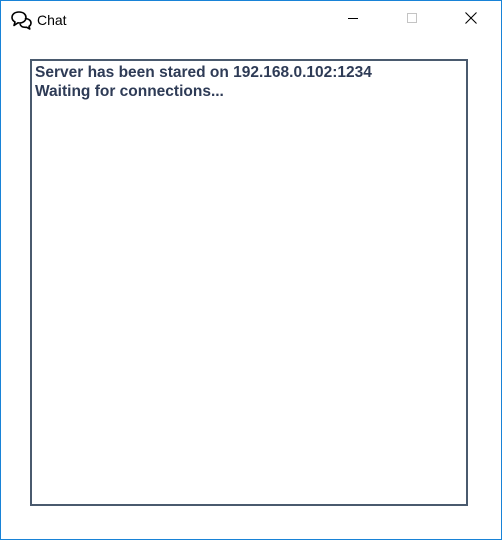  I want to click on maximize-button, so click(412, 20).